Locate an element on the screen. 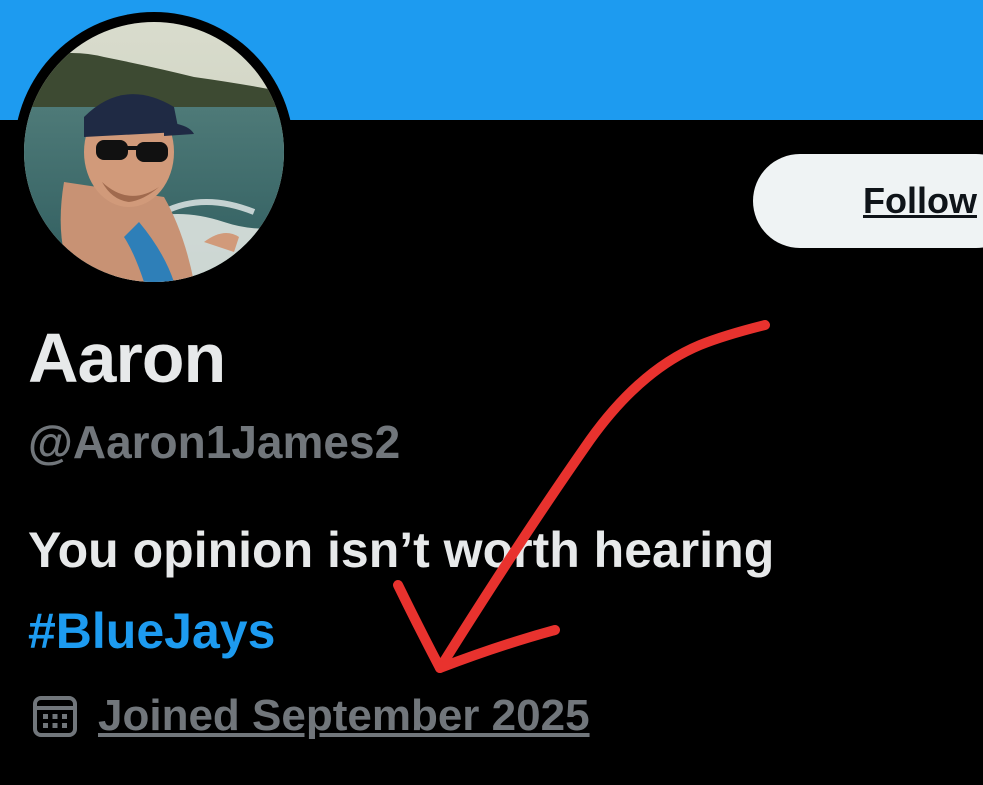 The width and height of the screenshot is (983, 785). joined-date-row: Joined September 2025 is located at coordinates (311, 716).